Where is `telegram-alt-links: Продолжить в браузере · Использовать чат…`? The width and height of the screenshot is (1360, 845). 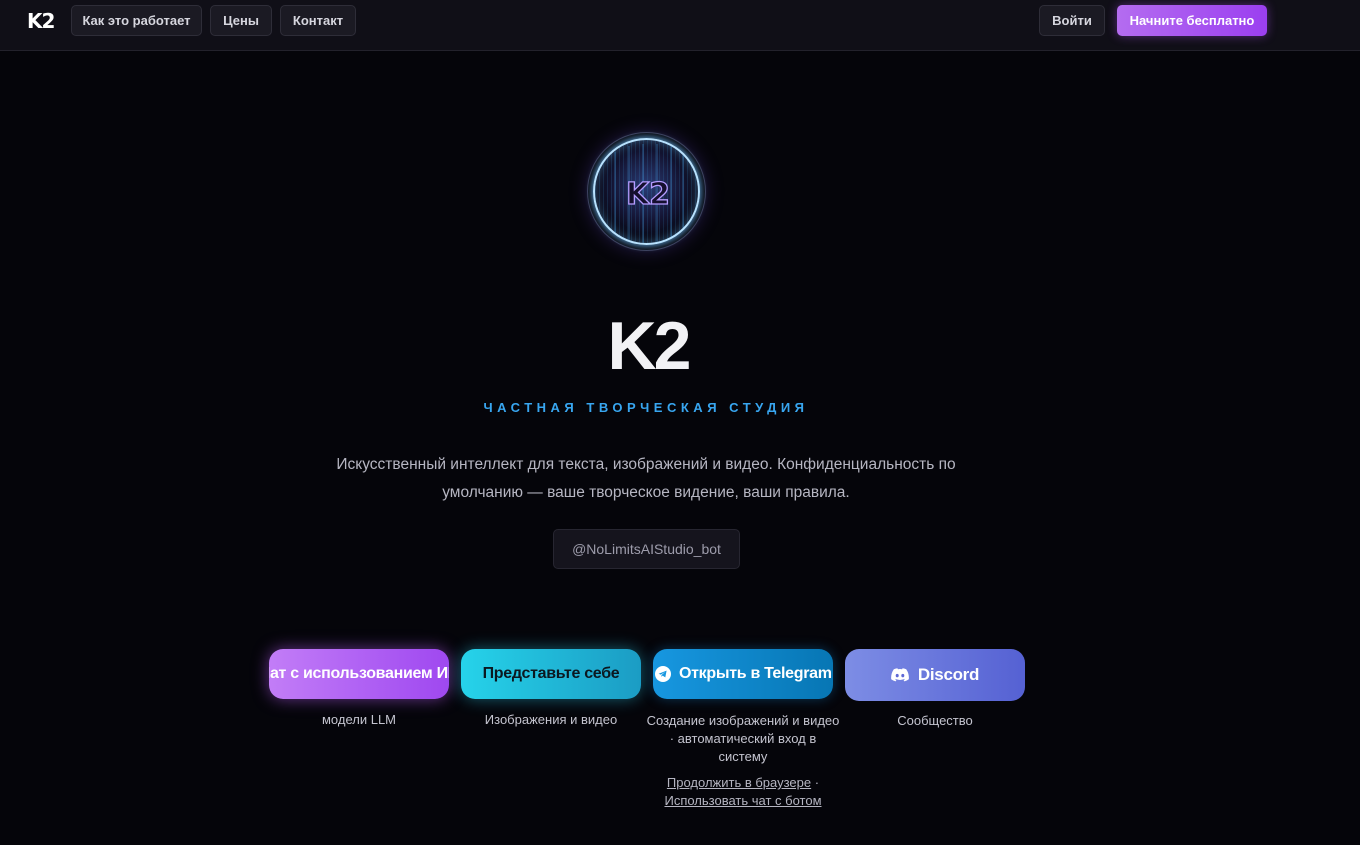
telegram-alt-links: Продолжить в браузере · Использовать чат… is located at coordinates (743, 792).